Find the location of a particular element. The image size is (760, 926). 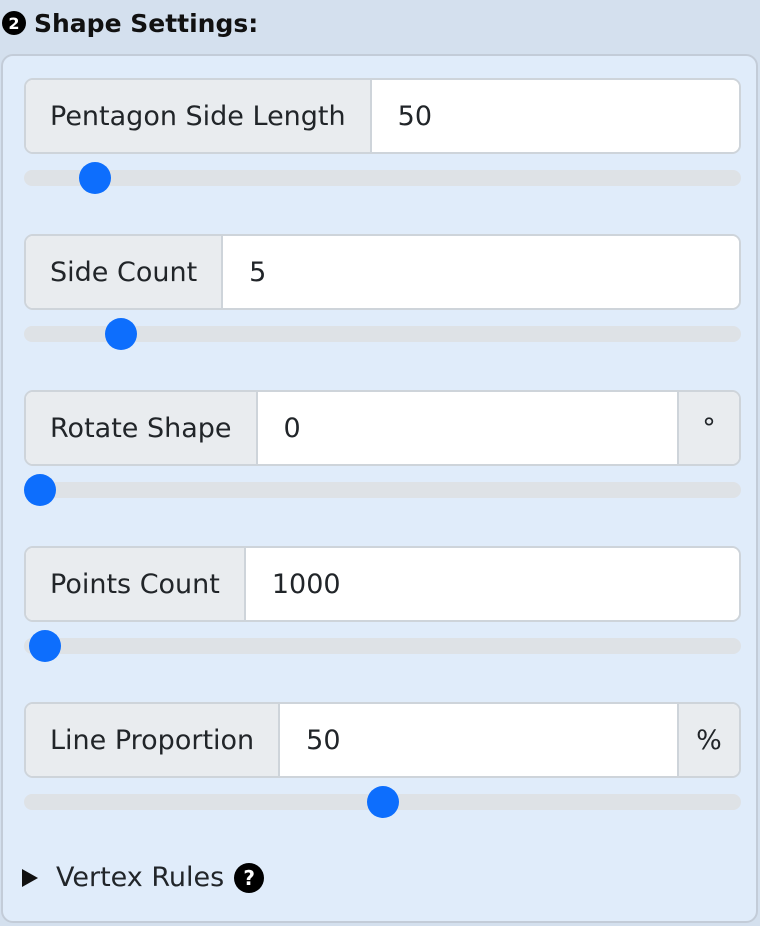

points-count-slider is located at coordinates (382, 646).